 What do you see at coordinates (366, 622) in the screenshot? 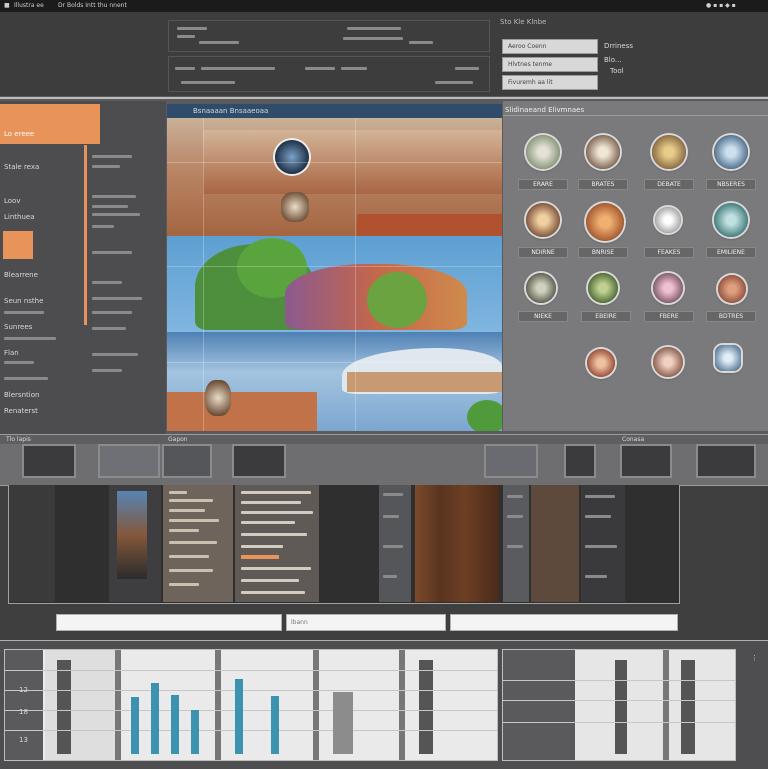
I see `input-field-2: lbann` at bounding box center [366, 622].